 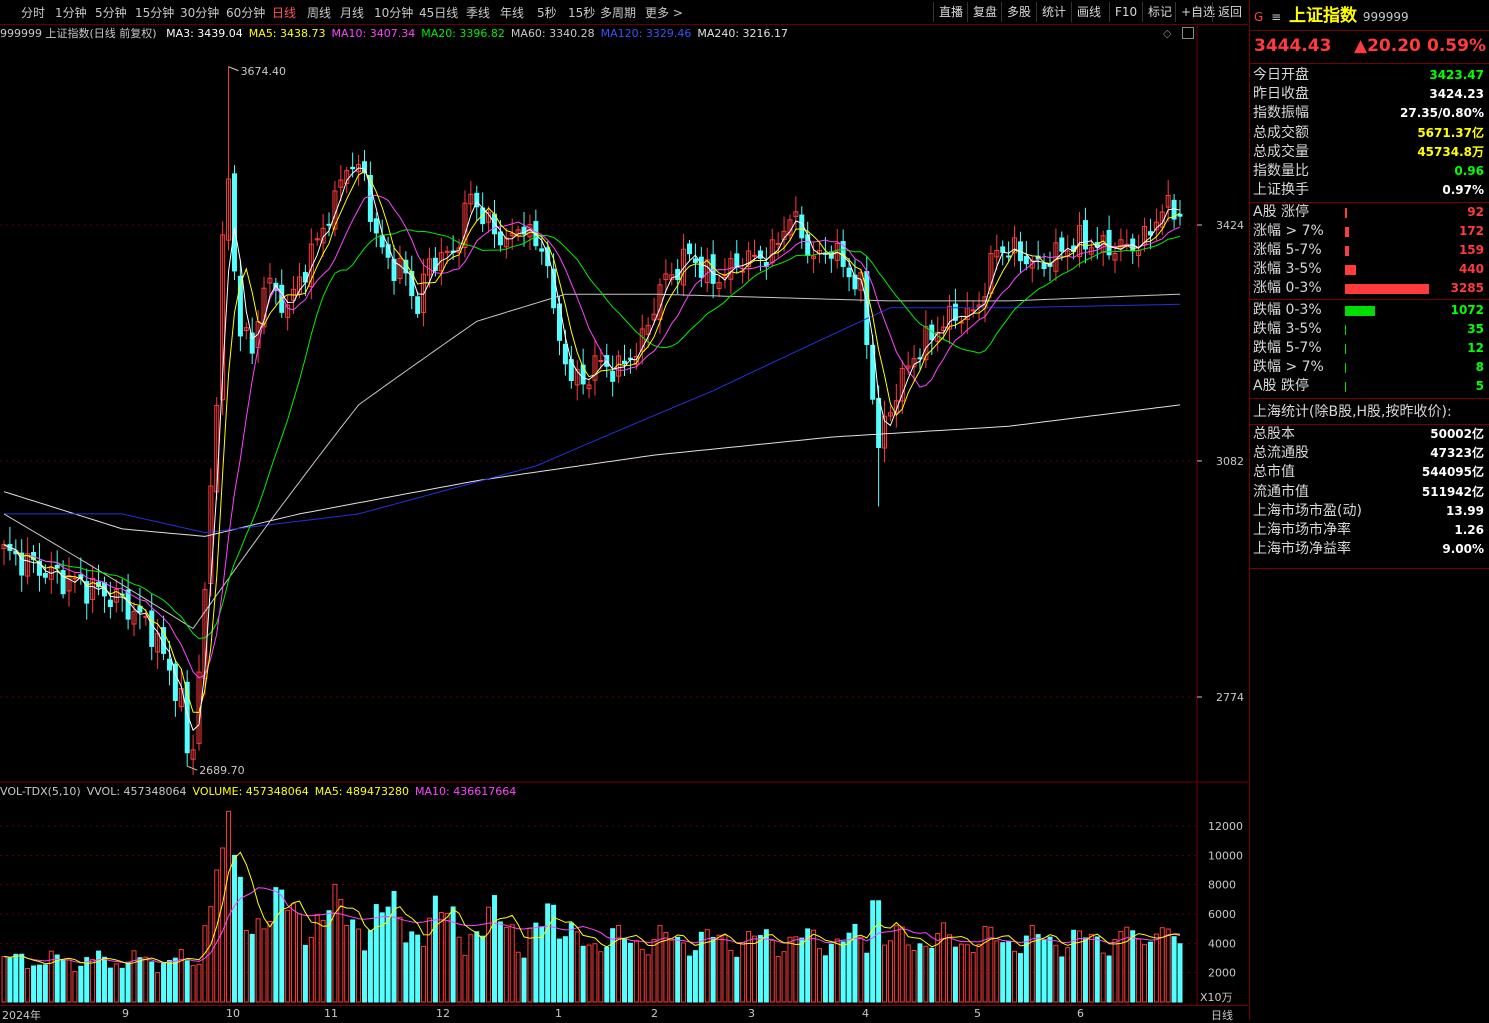 I want to click on toolbar-button-3: 统计, so click(x=1053, y=12).